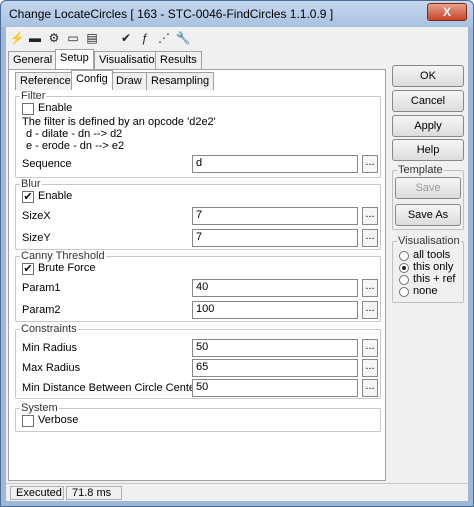 This screenshot has height=507, width=474. I want to click on min-radius-label: Min Radius, so click(50, 348).